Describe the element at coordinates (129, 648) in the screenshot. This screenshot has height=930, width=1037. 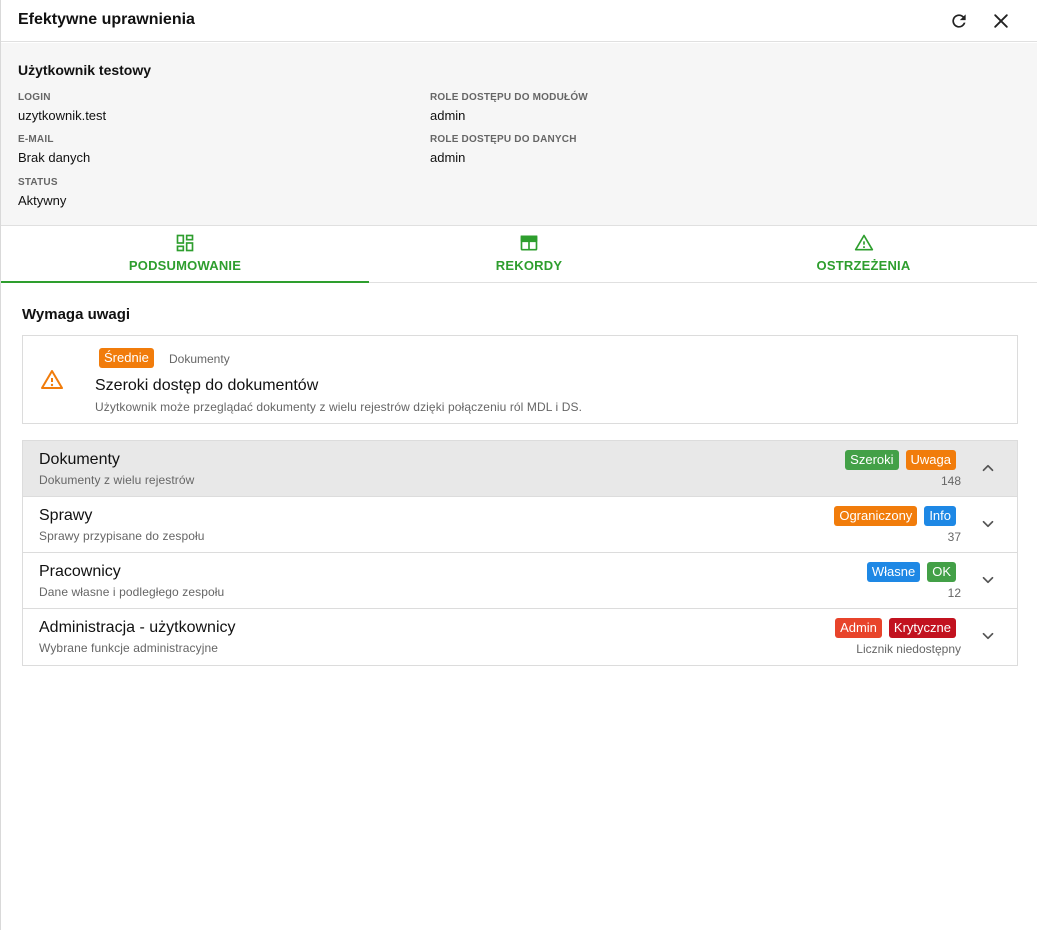
I see `record-subtitle: Wybrane funkcje administracyjne` at that location.